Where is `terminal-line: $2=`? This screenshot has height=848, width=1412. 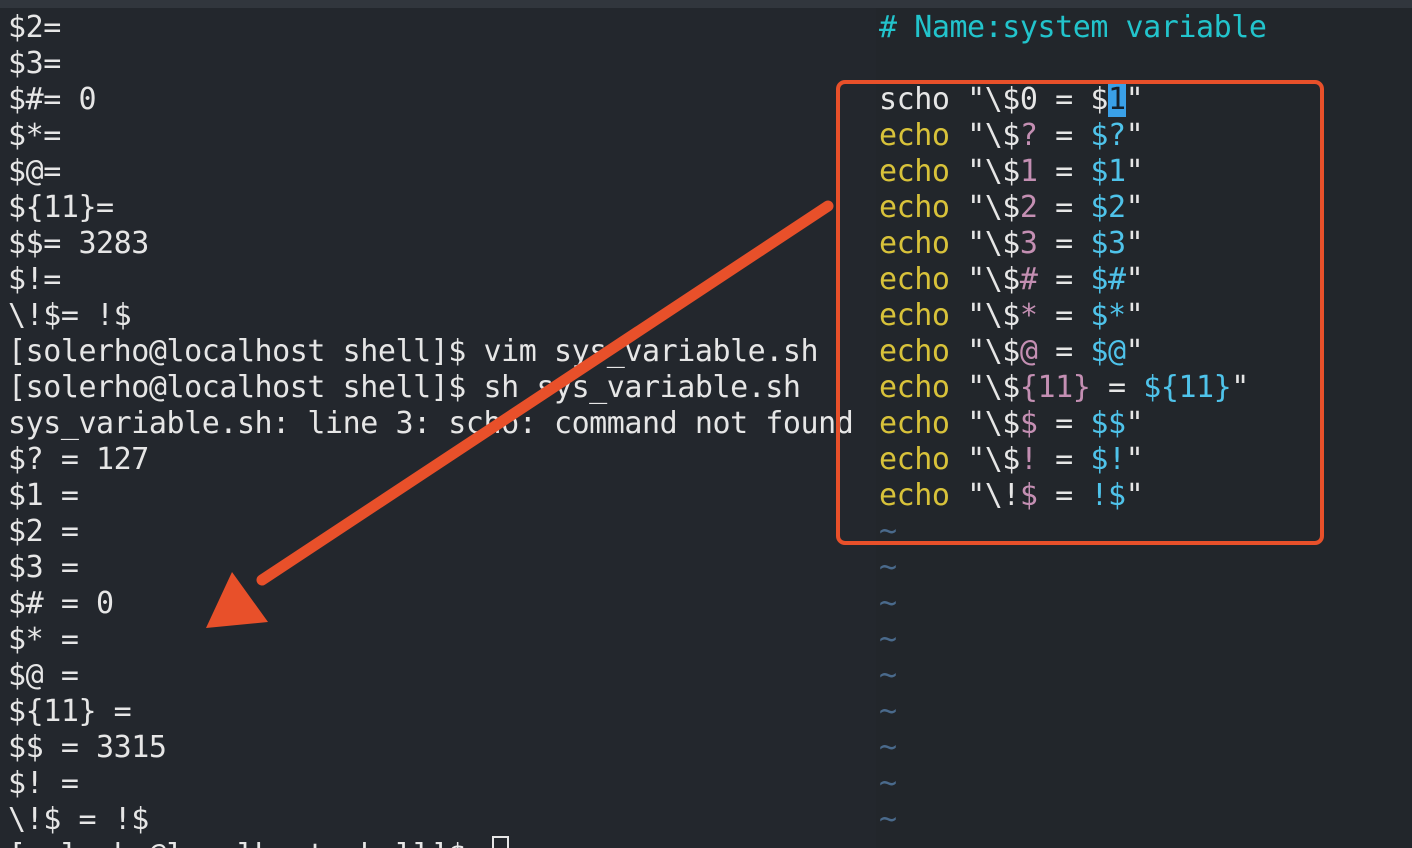
terminal-line: $2= is located at coordinates (34, 27).